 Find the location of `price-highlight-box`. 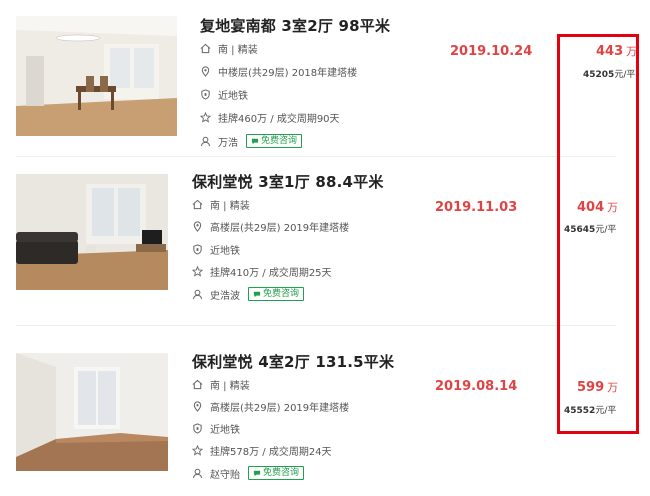

price-highlight-box is located at coordinates (598, 234).